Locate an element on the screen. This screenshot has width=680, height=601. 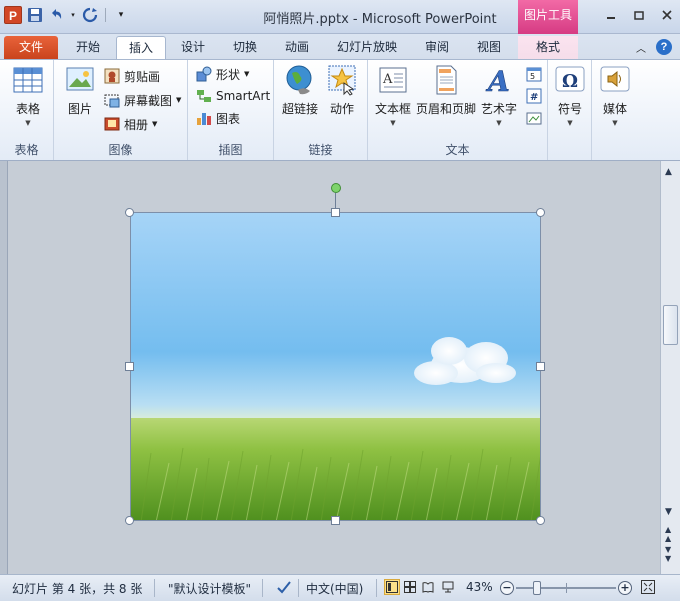
spelling-check-icon is located at coordinates (284, 587).